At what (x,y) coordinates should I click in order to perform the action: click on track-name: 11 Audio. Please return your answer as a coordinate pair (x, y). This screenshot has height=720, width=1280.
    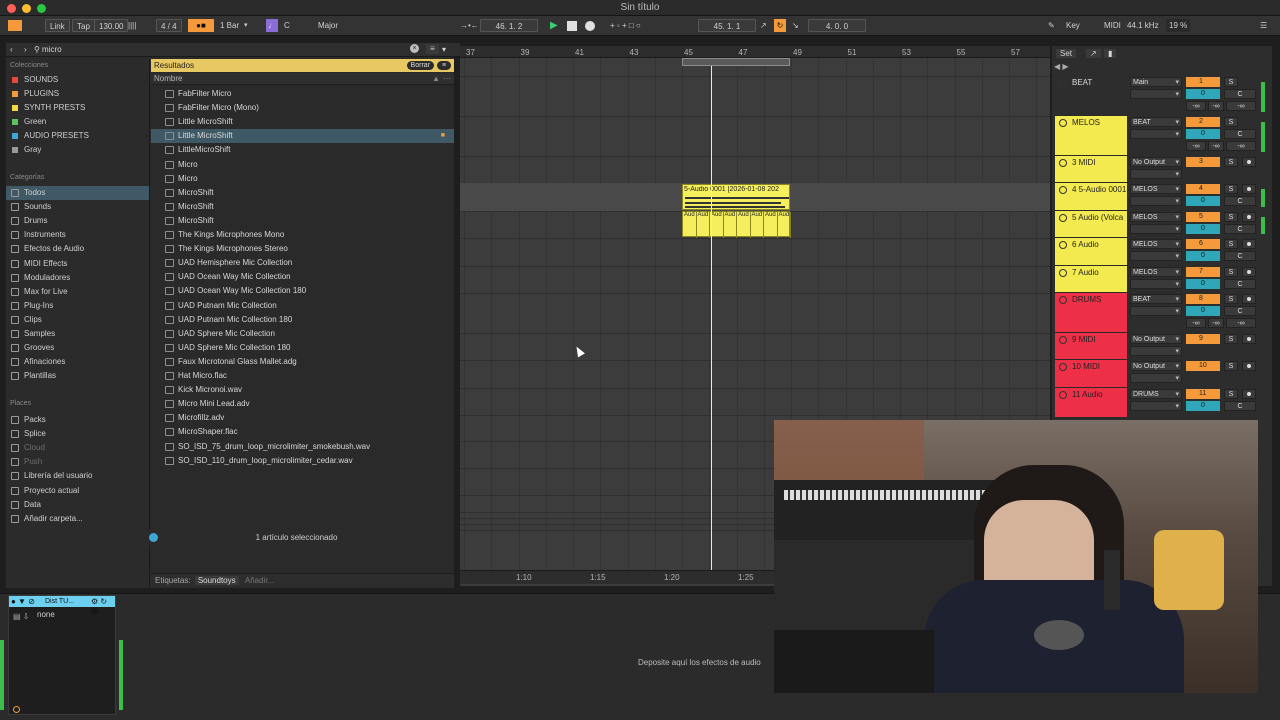
    Looking at the image, I should click on (1087, 394).